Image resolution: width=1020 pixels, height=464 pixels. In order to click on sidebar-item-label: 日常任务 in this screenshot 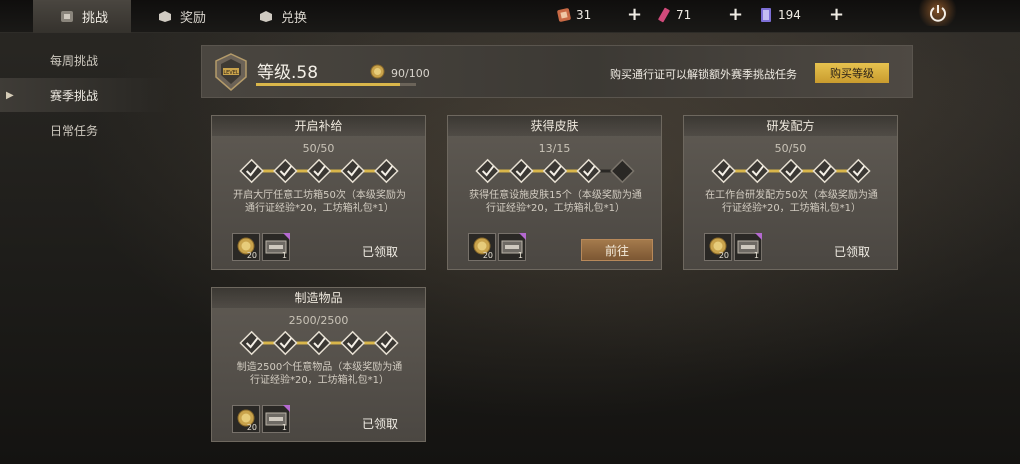, I will do `click(74, 130)`.